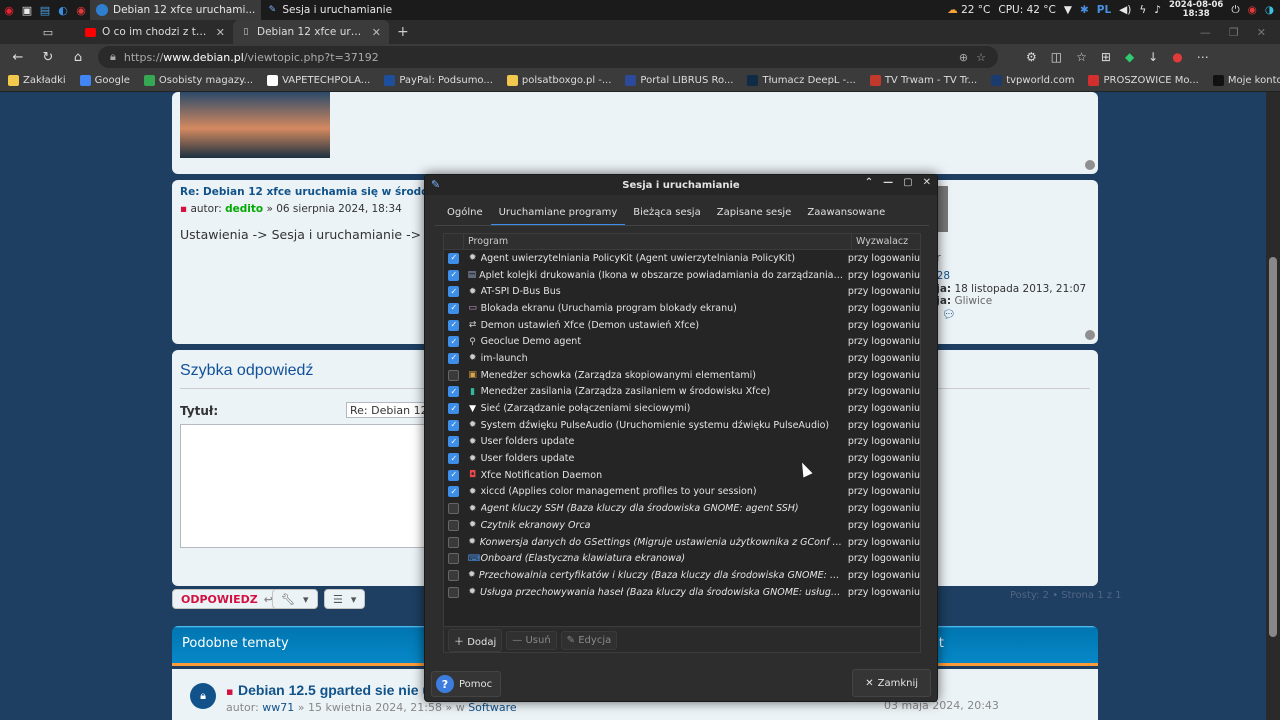  I want to click on downloads-icon: ↓, so click(1153, 57).